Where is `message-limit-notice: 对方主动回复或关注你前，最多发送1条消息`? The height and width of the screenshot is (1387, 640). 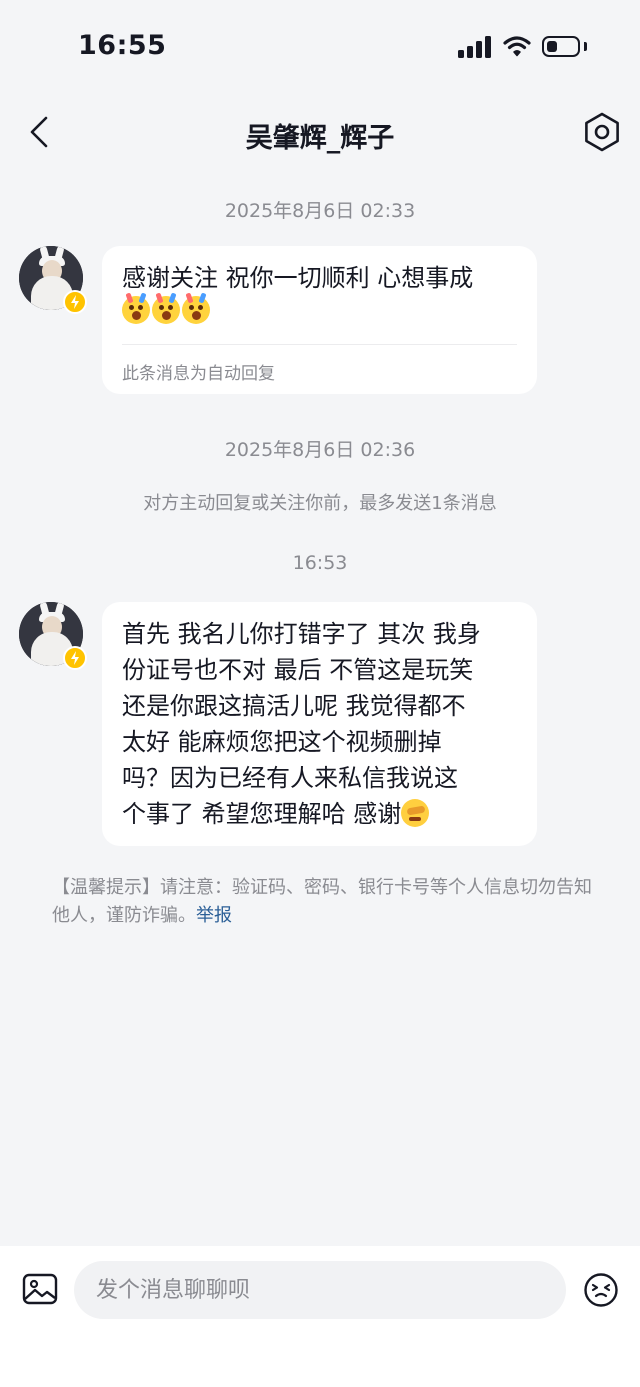
message-limit-notice: 对方主动回复或关注你前，最多发送1条消息 is located at coordinates (320, 503).